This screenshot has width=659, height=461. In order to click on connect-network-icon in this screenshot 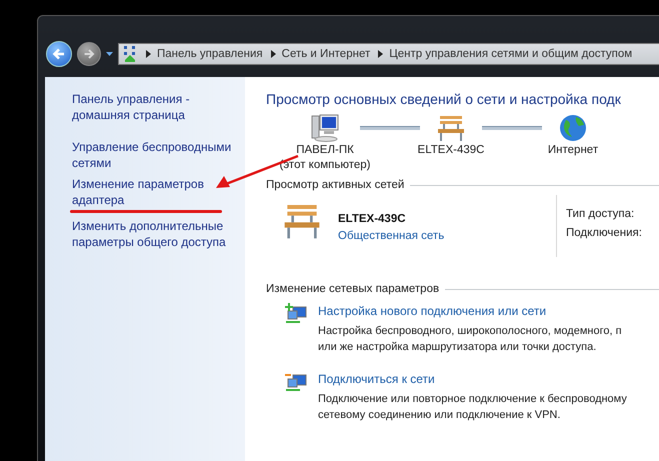, I will do `click(296, 382)`.